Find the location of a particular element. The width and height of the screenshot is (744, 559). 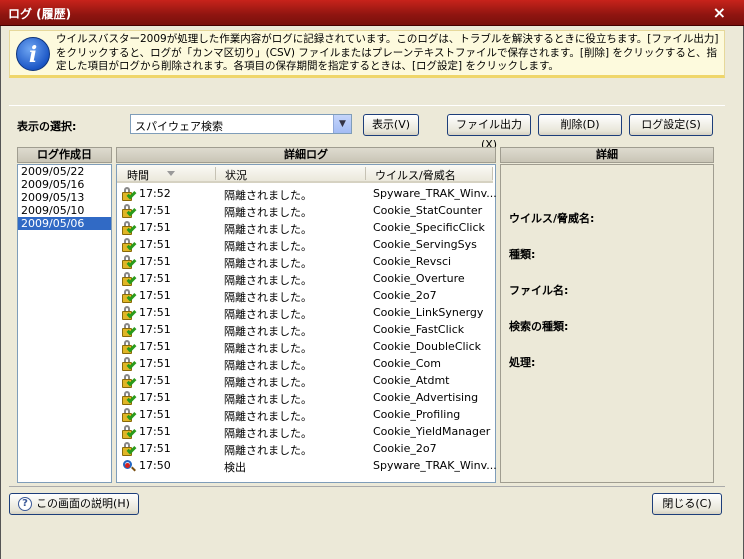

detail-label: 処理: is located at coordinates (522, 362).